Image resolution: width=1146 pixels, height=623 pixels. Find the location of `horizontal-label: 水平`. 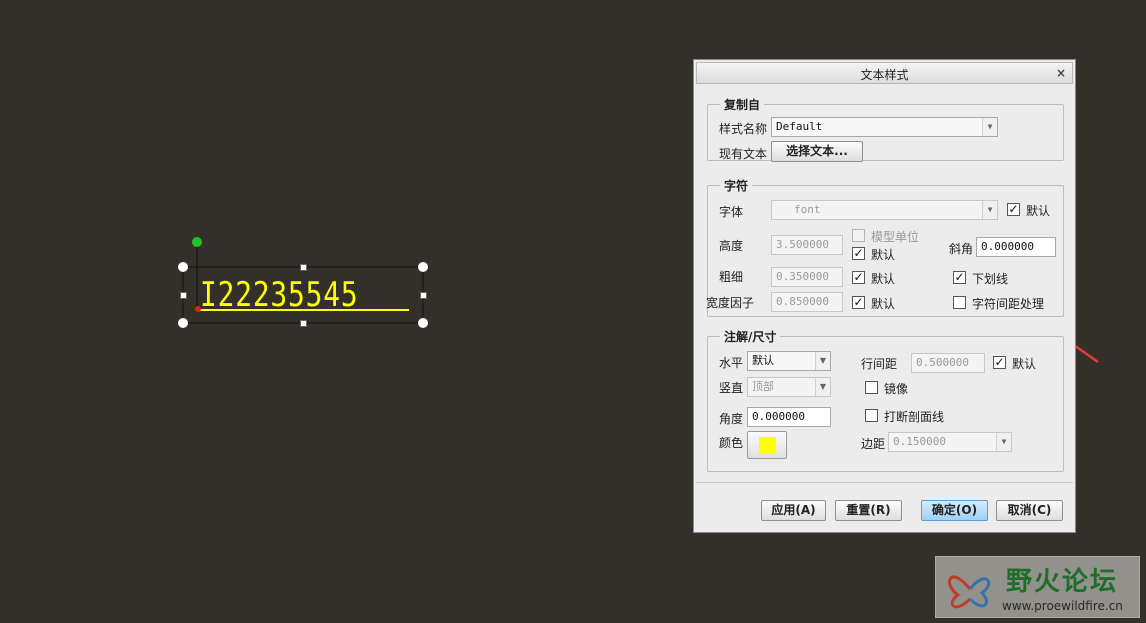

horizontal-label: 水平 is located at coordinates (731, 363).